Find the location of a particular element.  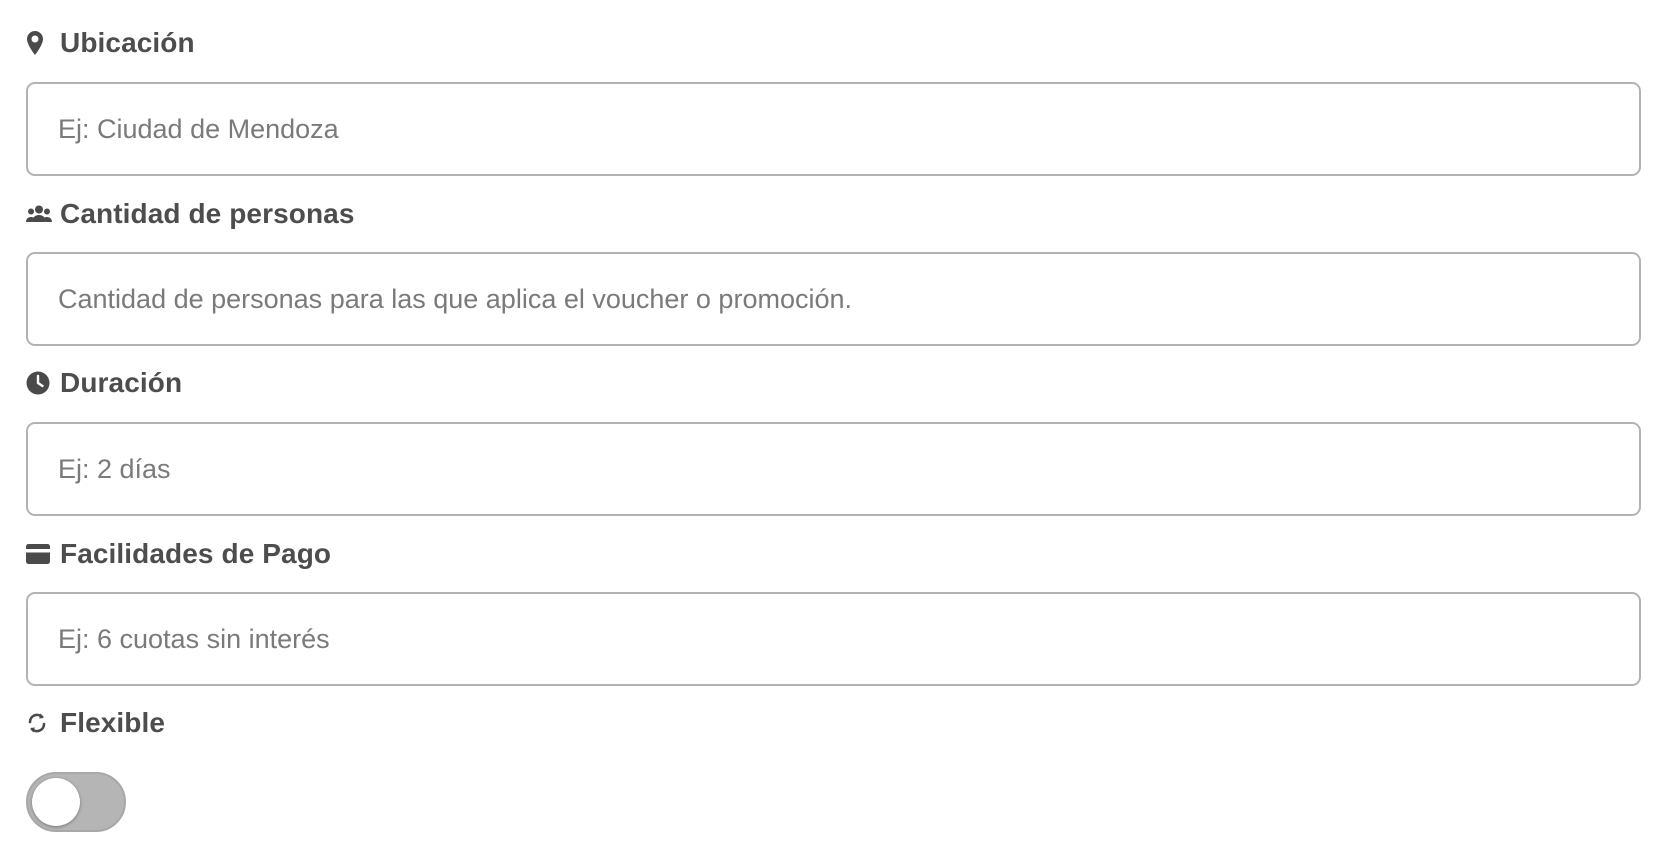

sync-icon is located at coordinates (39, 723).